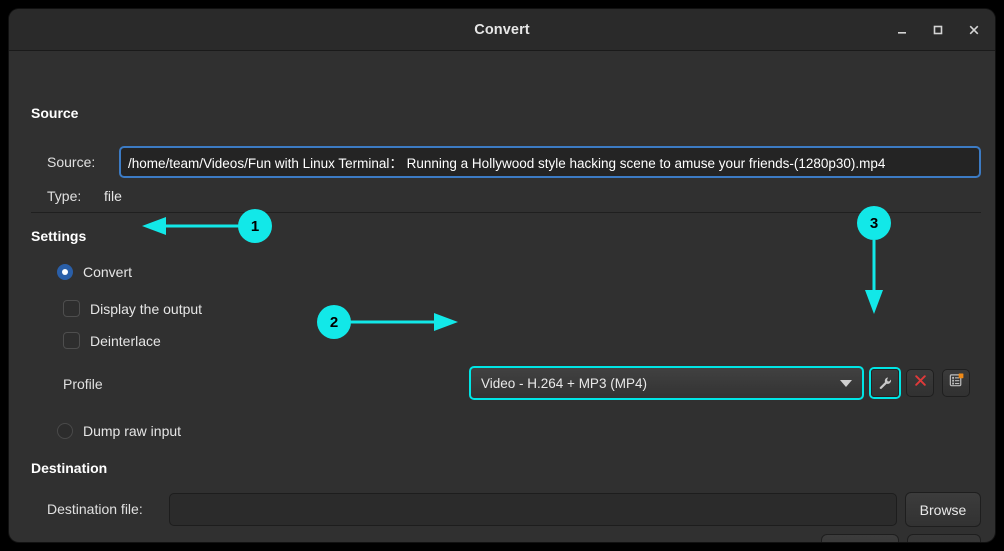 The width and height of the screenshot is (1004, 551). What do you see at coordinates (64, 196) in the screenshot?
I see `type-field-label: Type:` at bounding box center [64, 196].